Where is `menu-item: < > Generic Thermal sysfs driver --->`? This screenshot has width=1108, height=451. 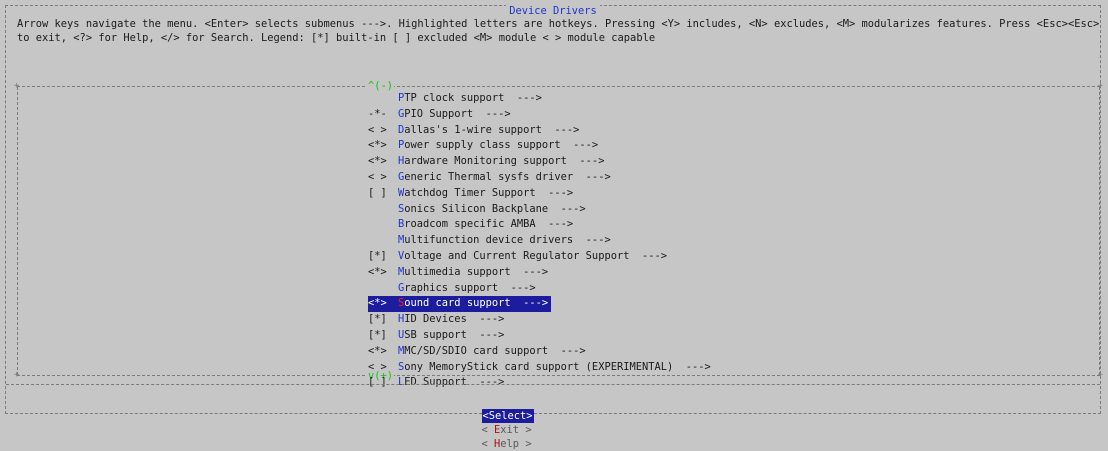
menu-item: < > Generic Thermal sysfs driver ---> is located at coordinates (539, 178).